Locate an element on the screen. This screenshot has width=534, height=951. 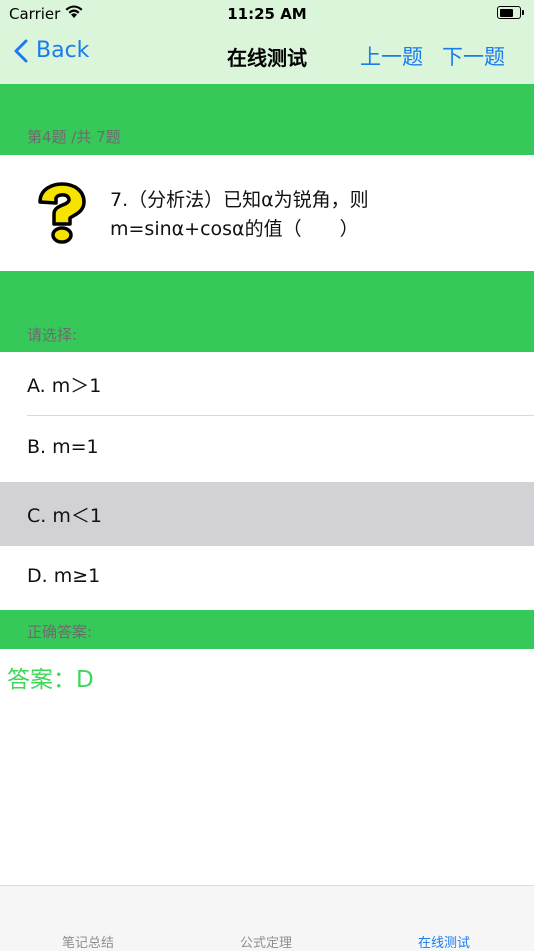
option-c: C. m＜1 is located at coordinates (267, 514).